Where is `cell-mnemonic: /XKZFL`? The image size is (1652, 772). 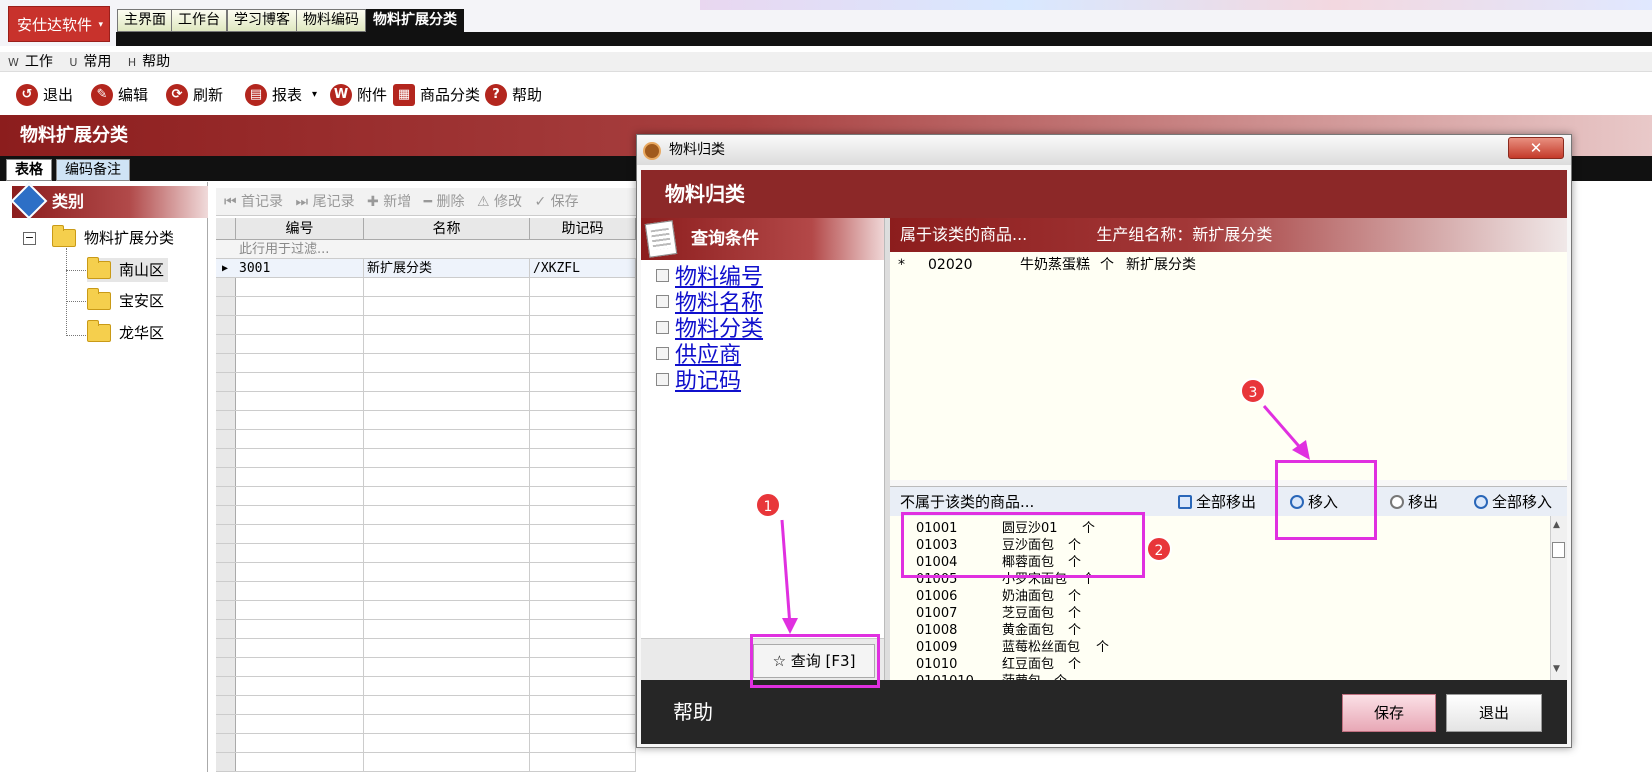
cell-mnemonic: /XKZFL is located at coordinates (583, 268).